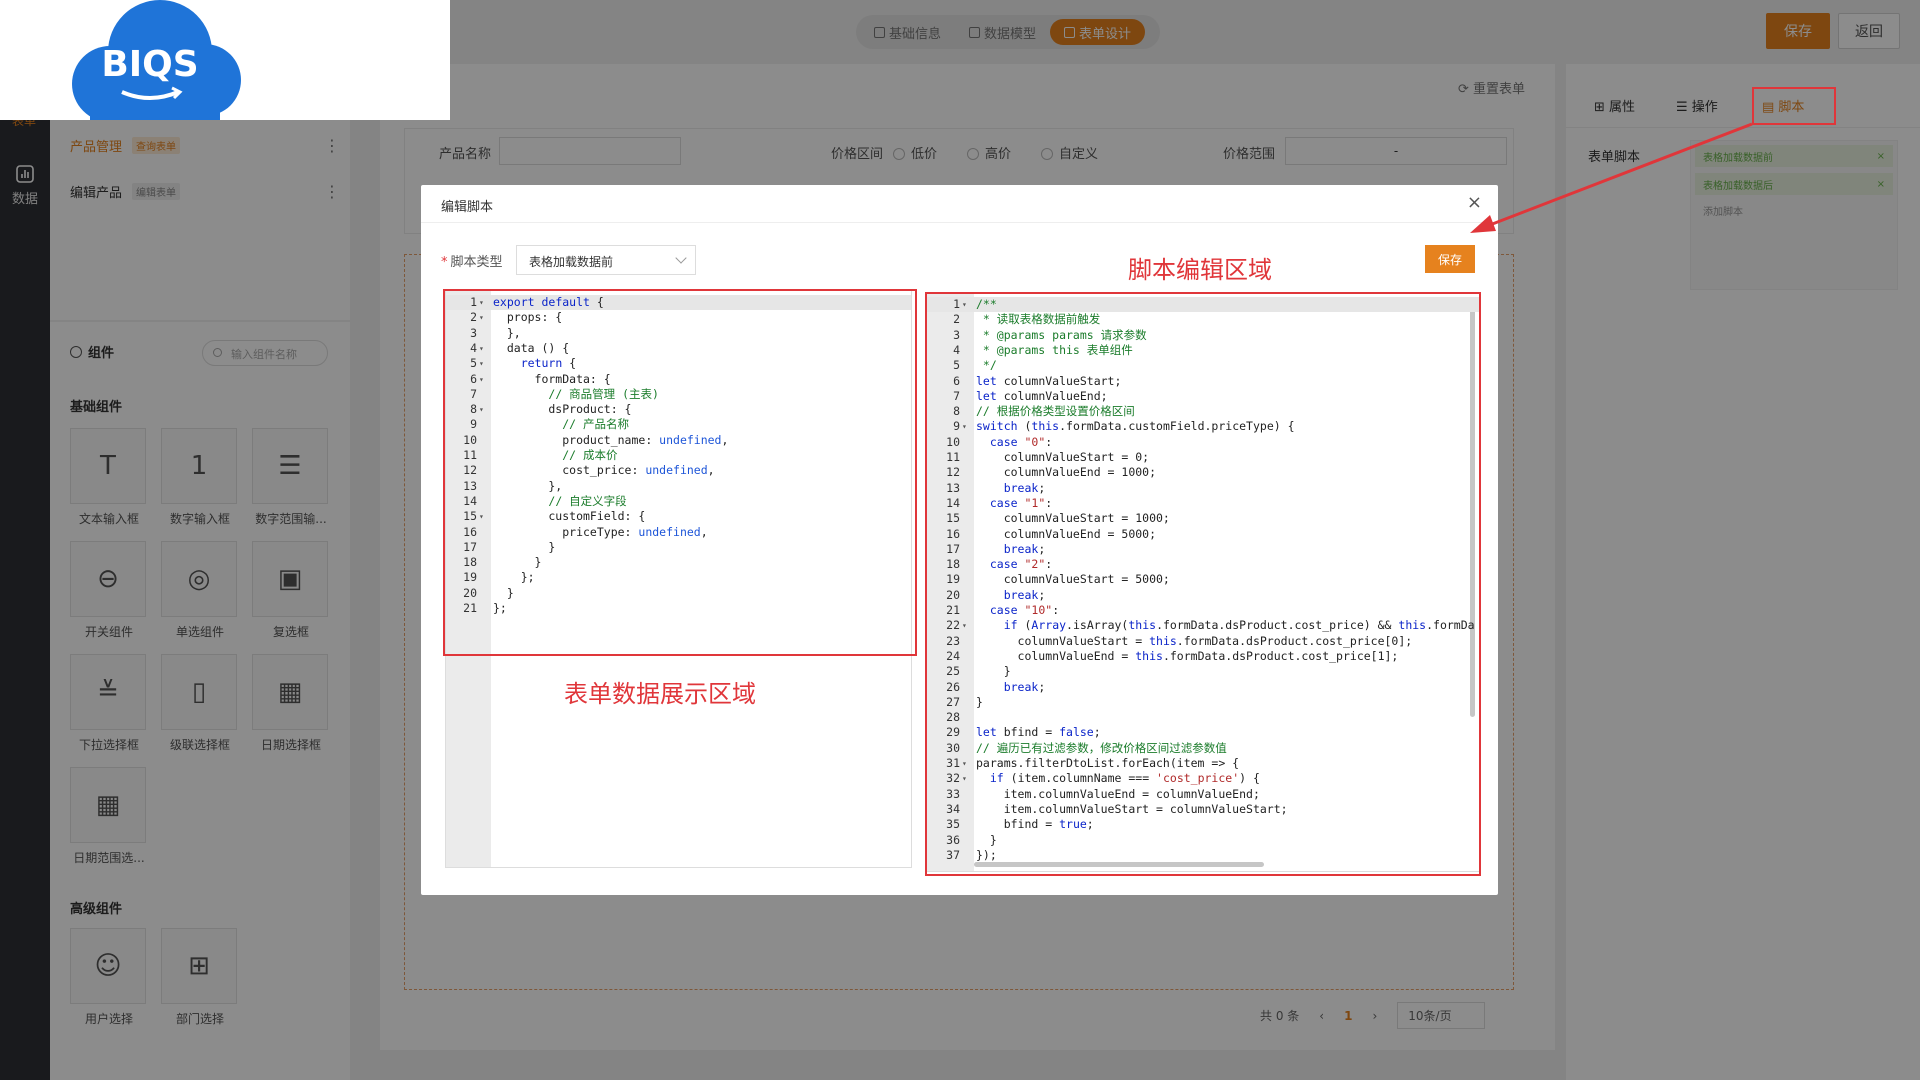 The height and width of the screenshot is (1080, 1920). Describe the element at coordinates (1611, 177) in the screenshot. I see `annotation-arrow` at that location.